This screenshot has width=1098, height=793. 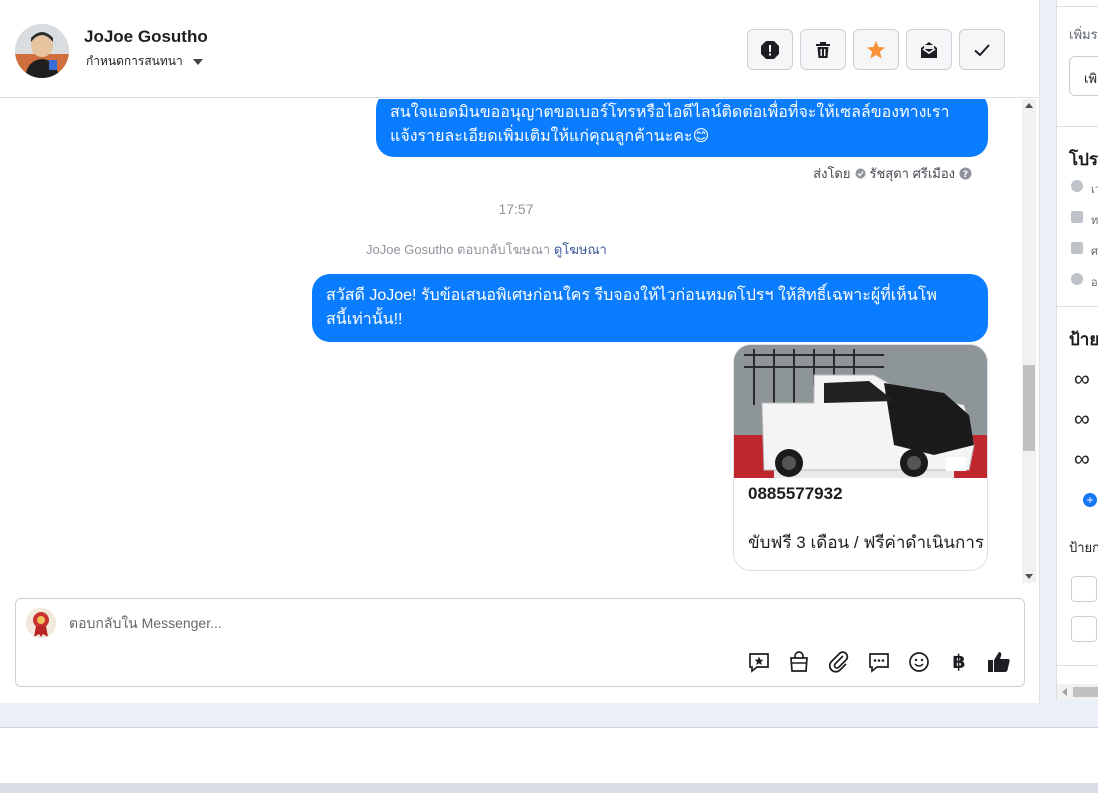 I want to click on verified-icon, so click(x=860, y=173).